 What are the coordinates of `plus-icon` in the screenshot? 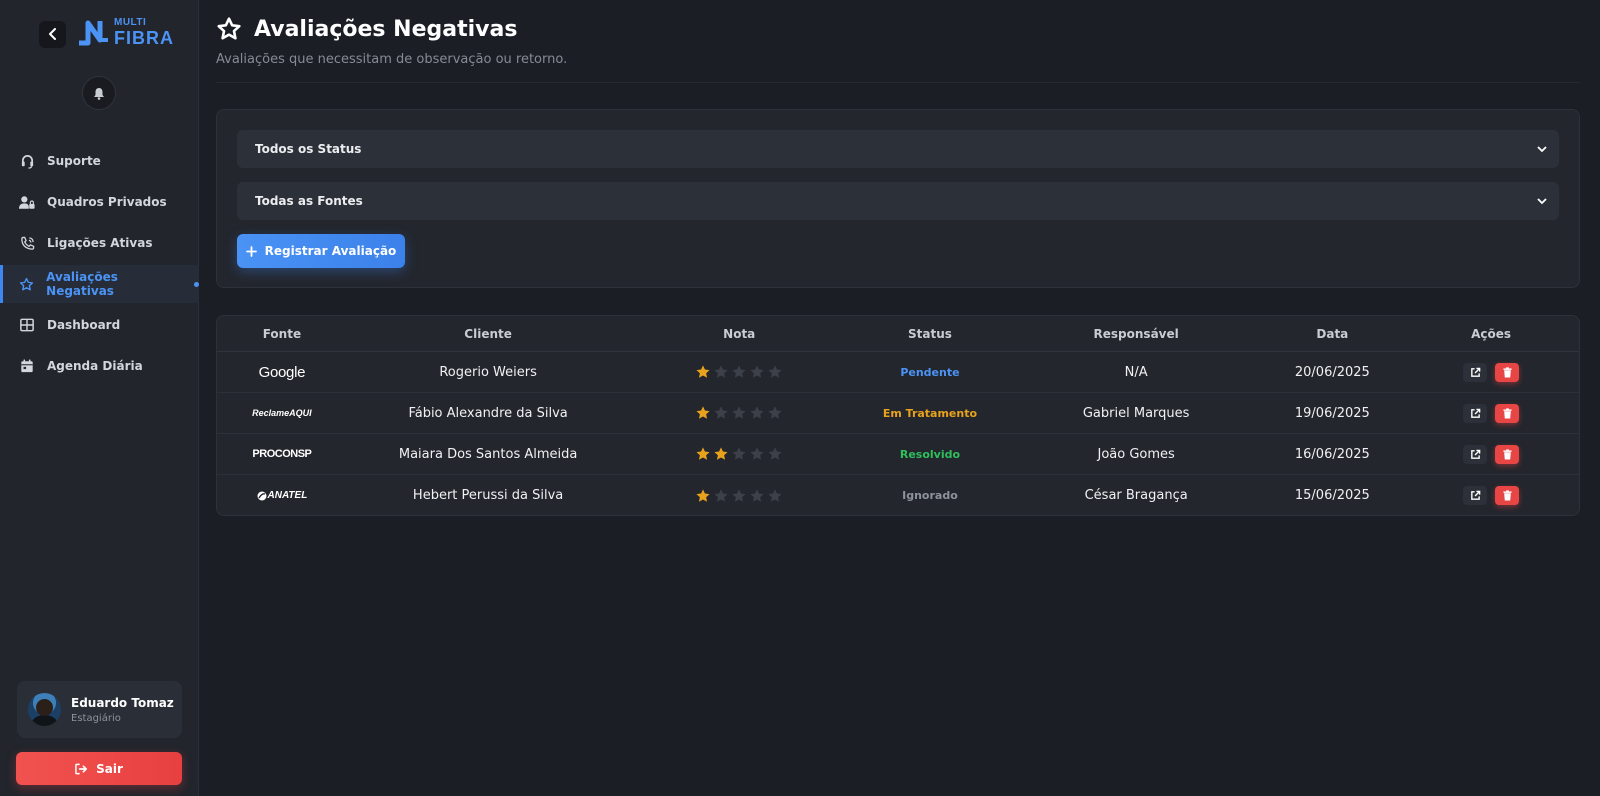 It's located at (251, 251).